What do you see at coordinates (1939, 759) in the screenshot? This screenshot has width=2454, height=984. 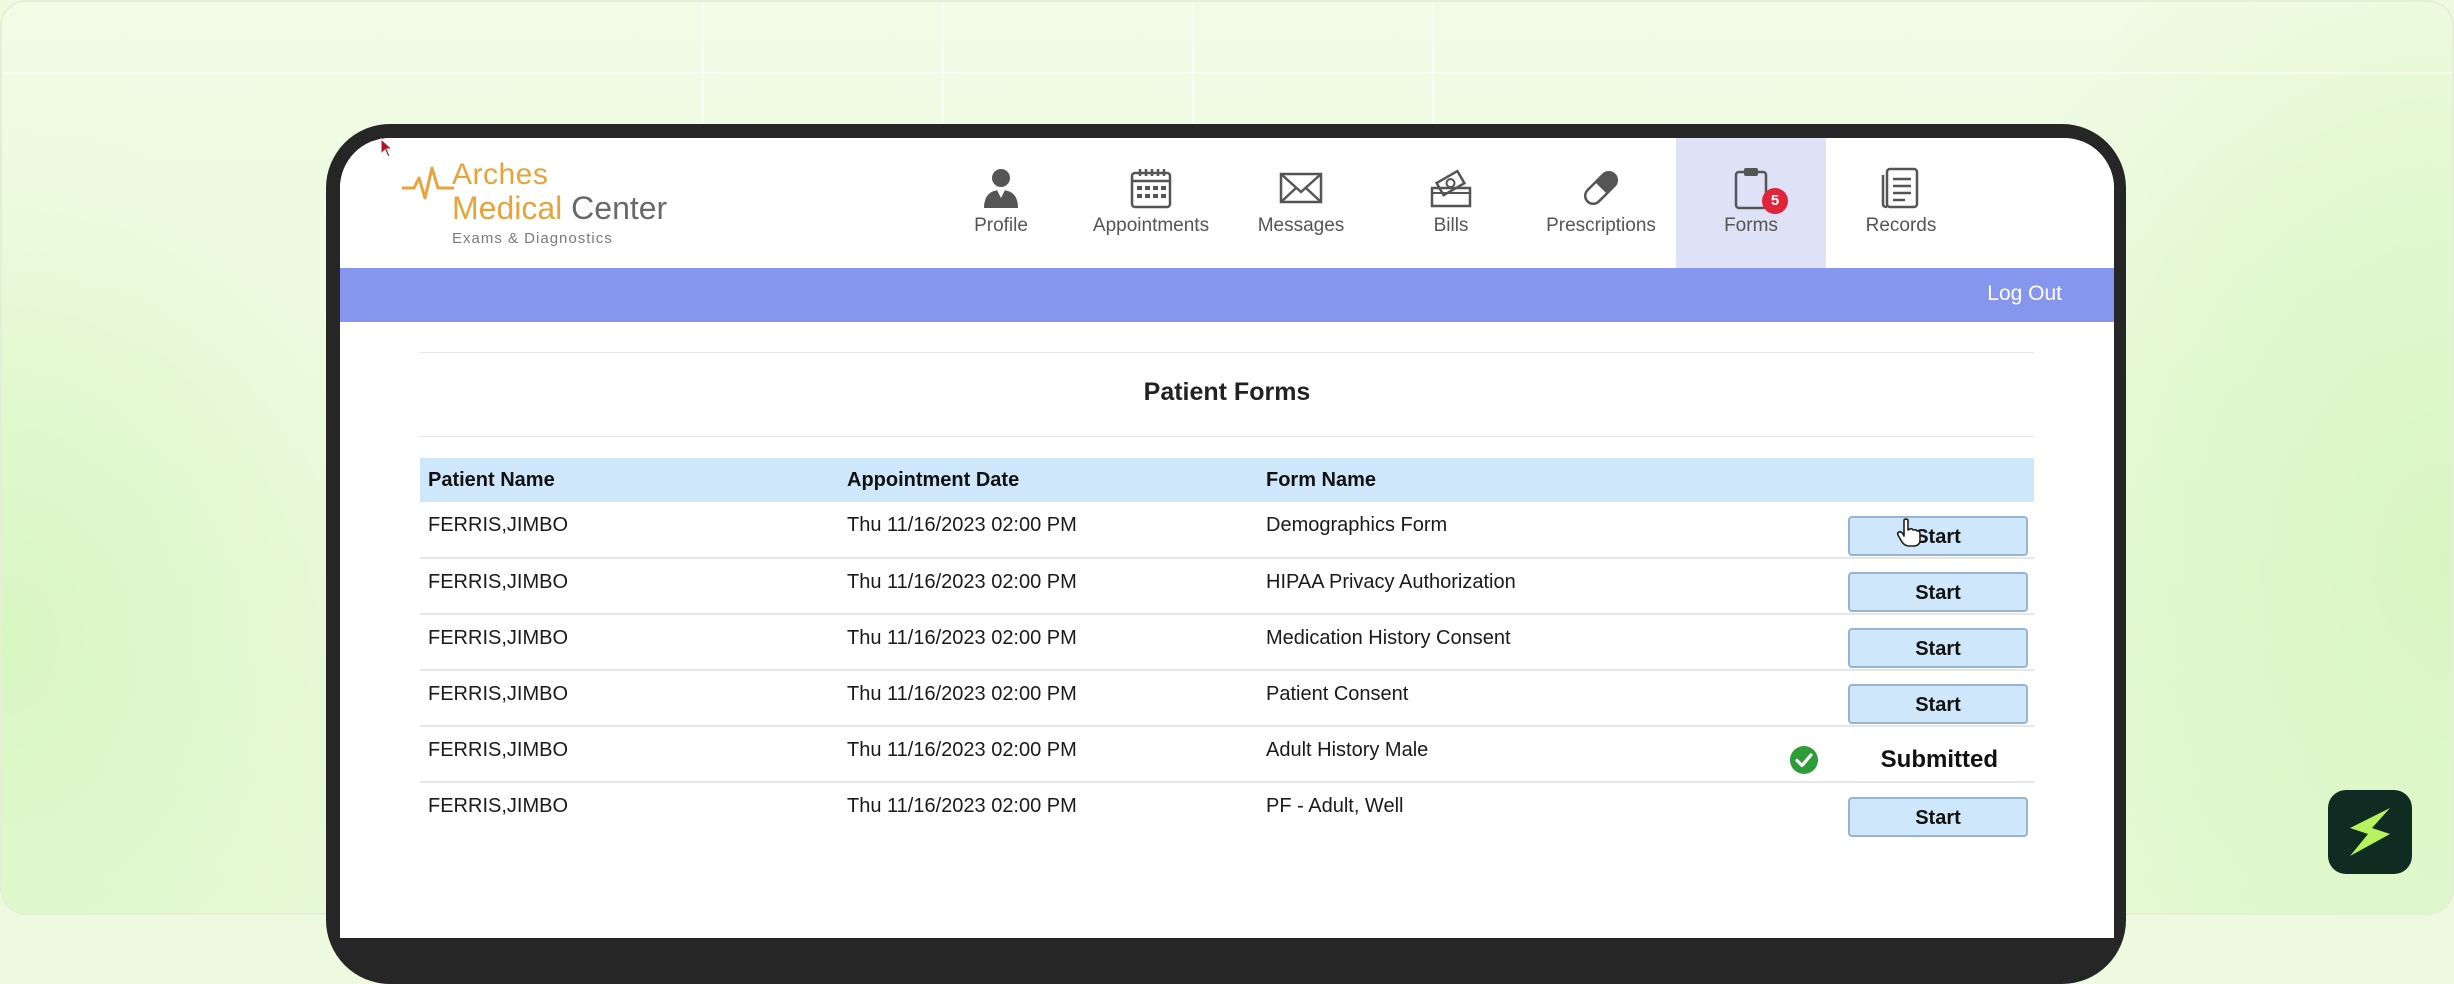 I see `submitted-label: Submitted` at bounding box center [1939, 759].